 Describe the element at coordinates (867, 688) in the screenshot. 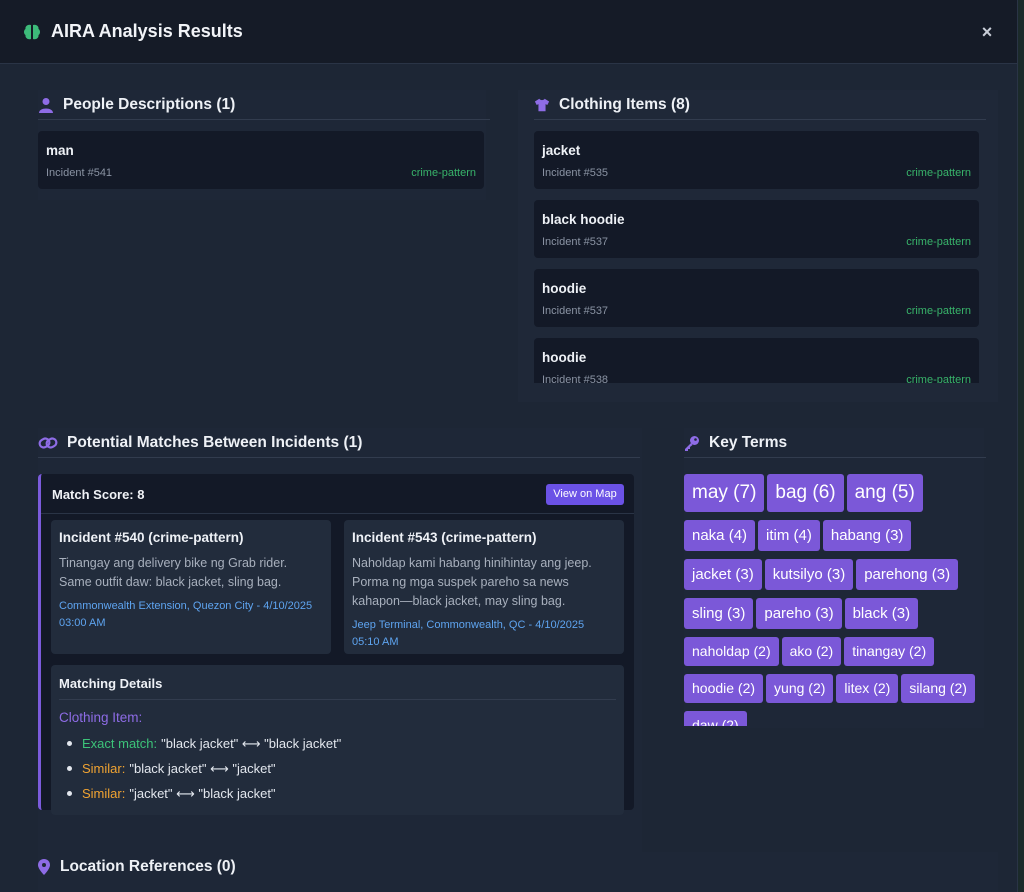

I see `key-term-chip: litex (2)` at that location.